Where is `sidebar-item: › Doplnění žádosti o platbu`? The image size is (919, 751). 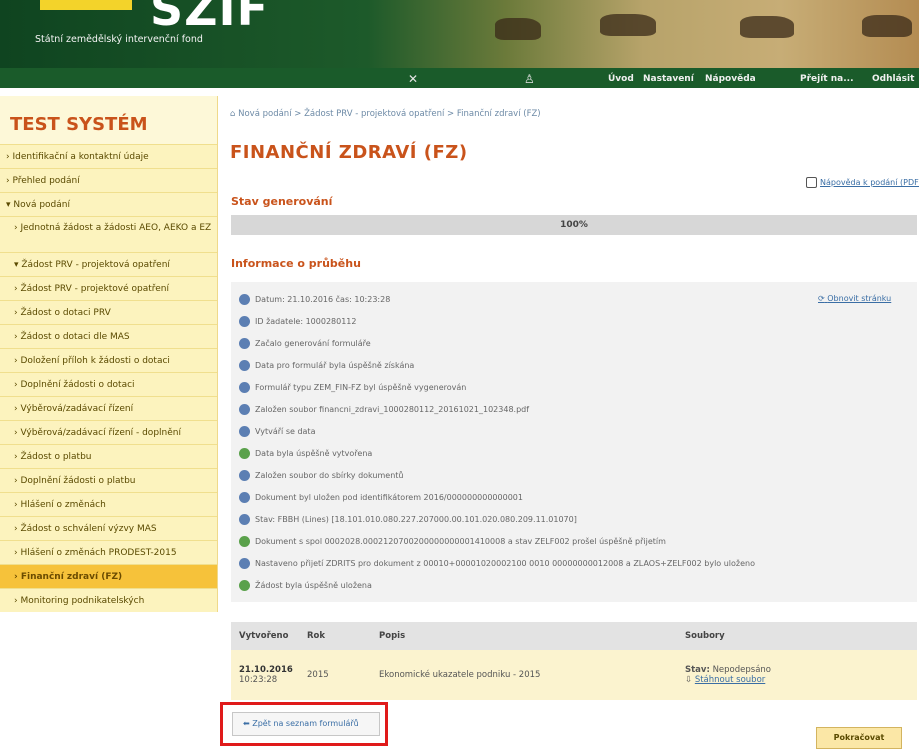
sidebar-item: › Doplnění žádosti o platbu is located at coordinates (108, 480).